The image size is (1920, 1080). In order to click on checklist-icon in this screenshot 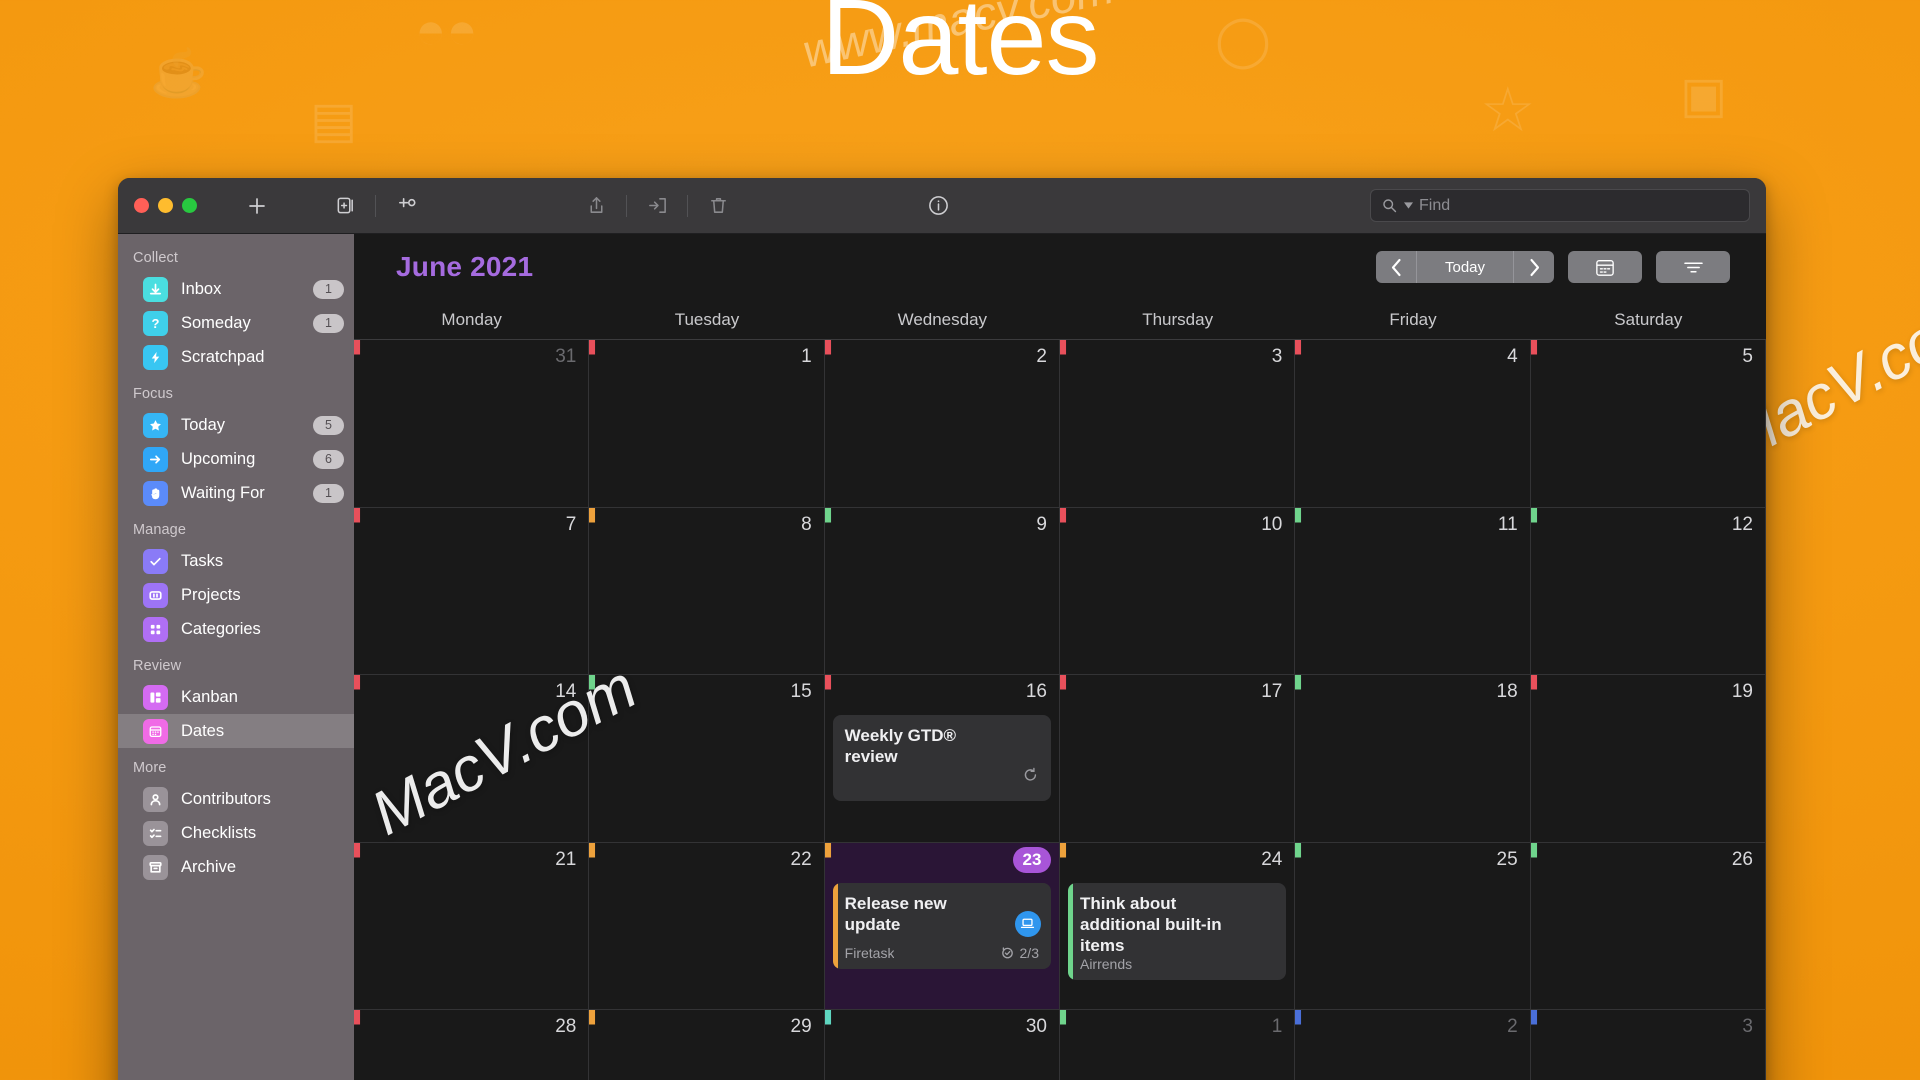, I will do `click(155, 833)`.